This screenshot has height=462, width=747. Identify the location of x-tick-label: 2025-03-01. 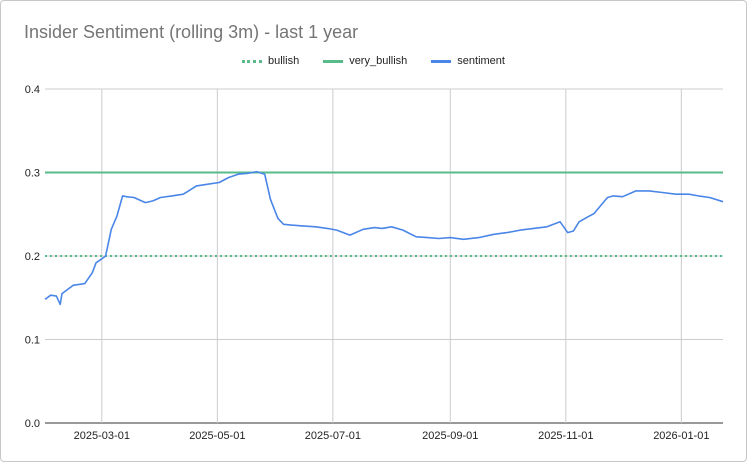
(102, 436).